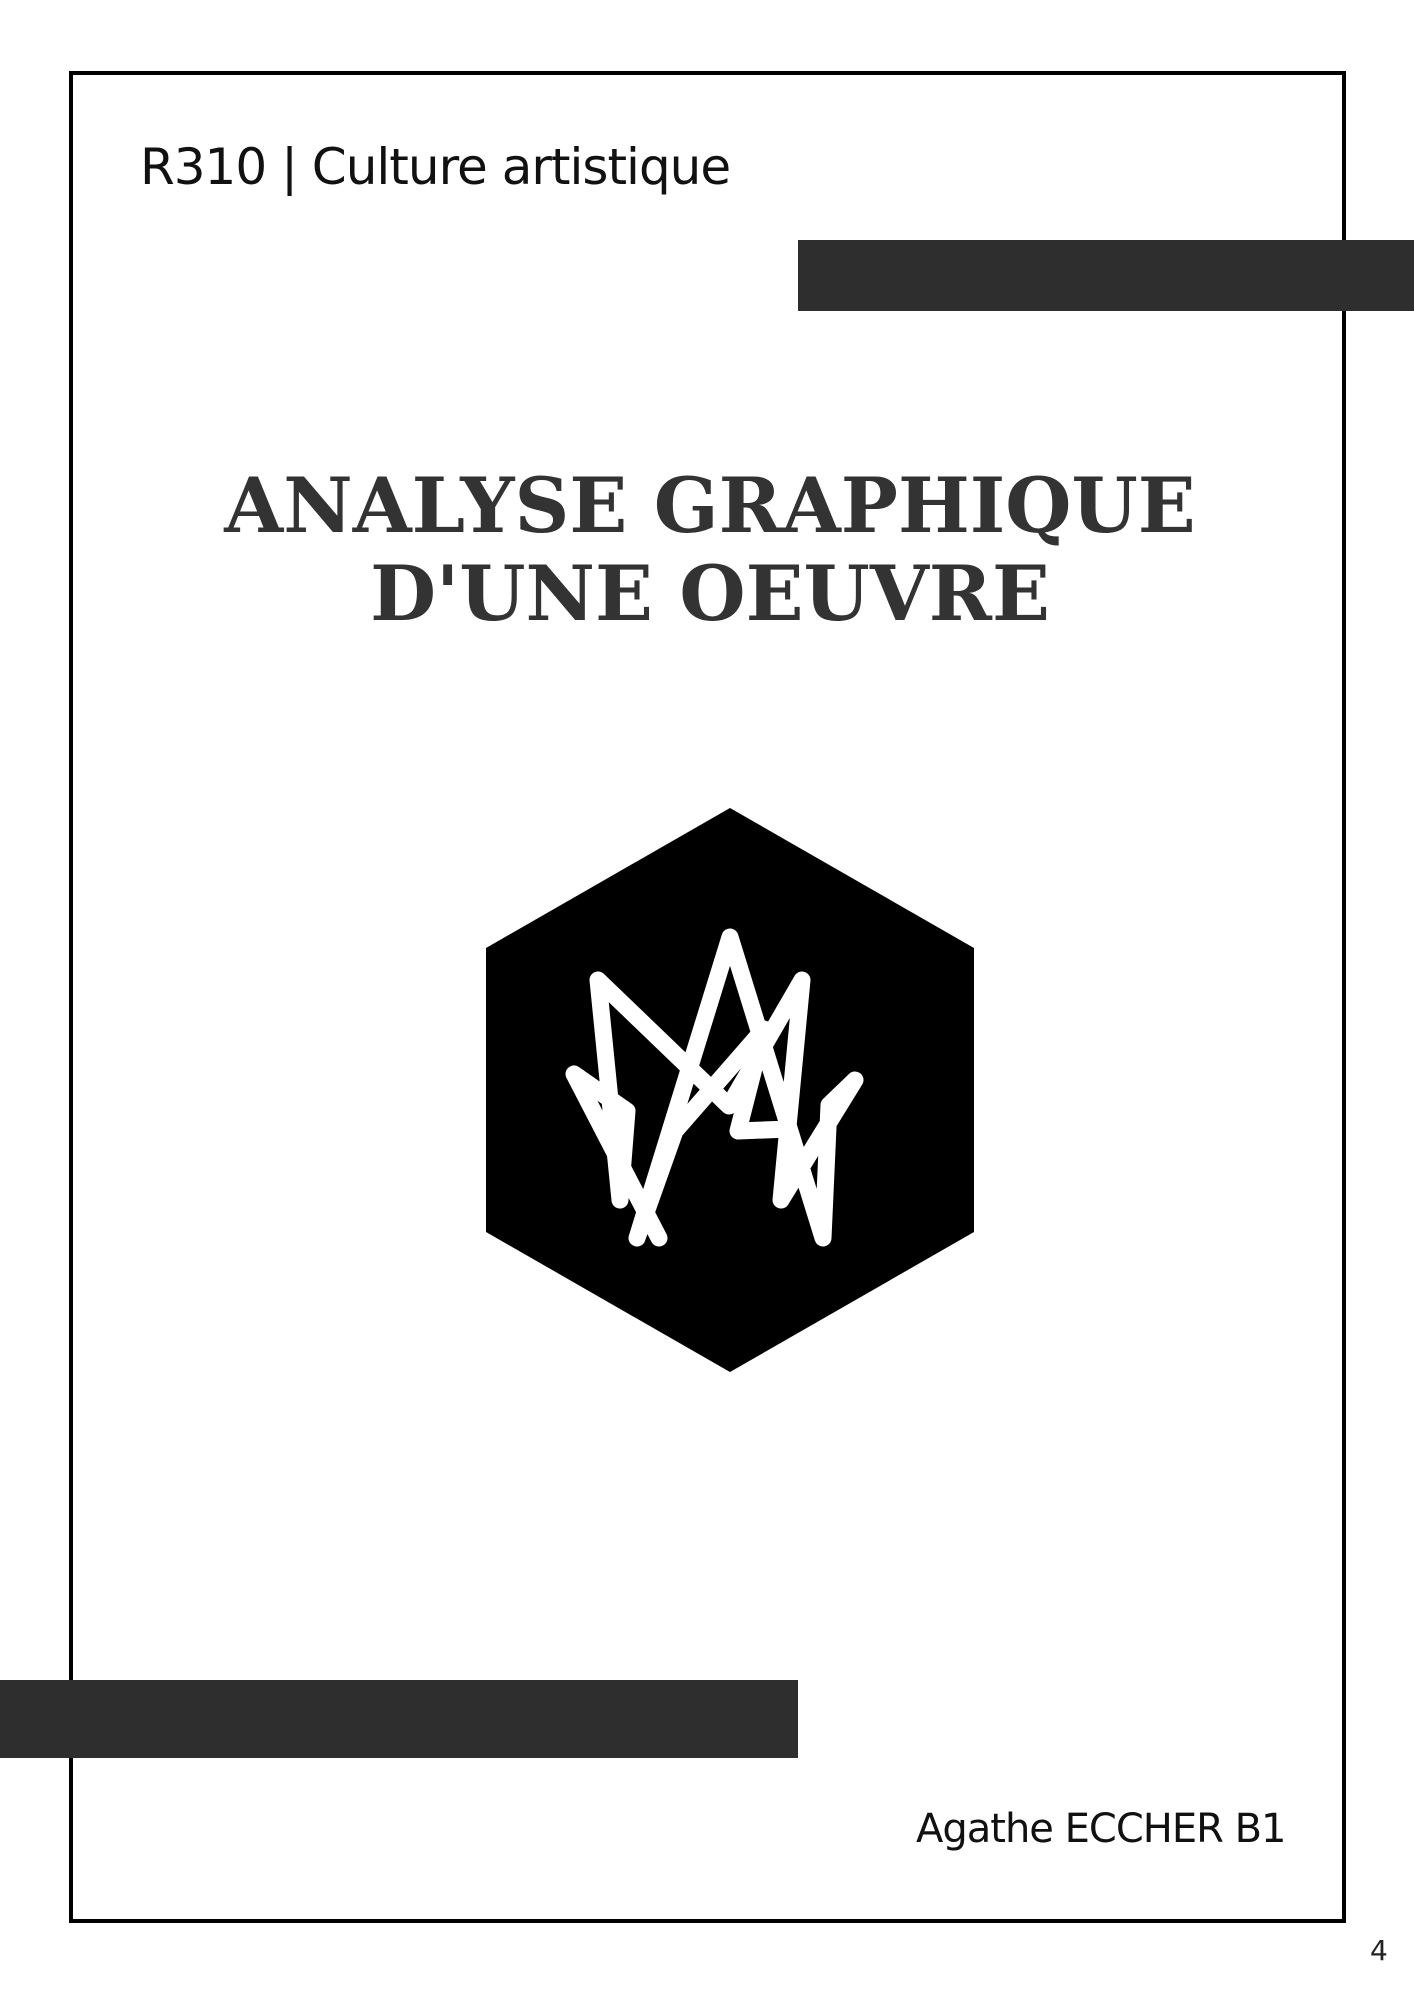 The image size is (1414, 2000). I want to click on page-number: 4, so click(1379, 1950).